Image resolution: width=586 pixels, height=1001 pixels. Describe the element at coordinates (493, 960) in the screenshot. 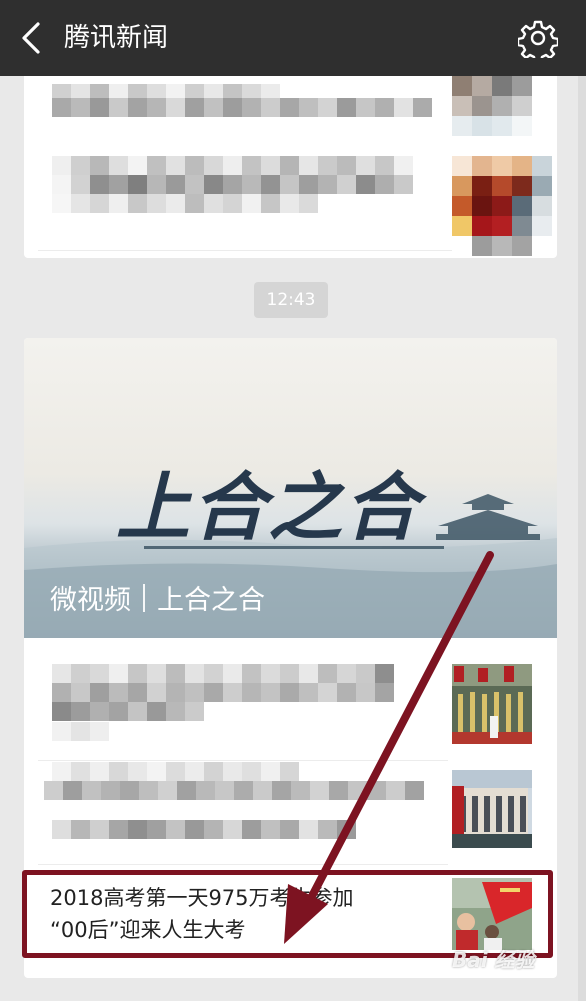

I see `watermark: Bai 经验` at that location.